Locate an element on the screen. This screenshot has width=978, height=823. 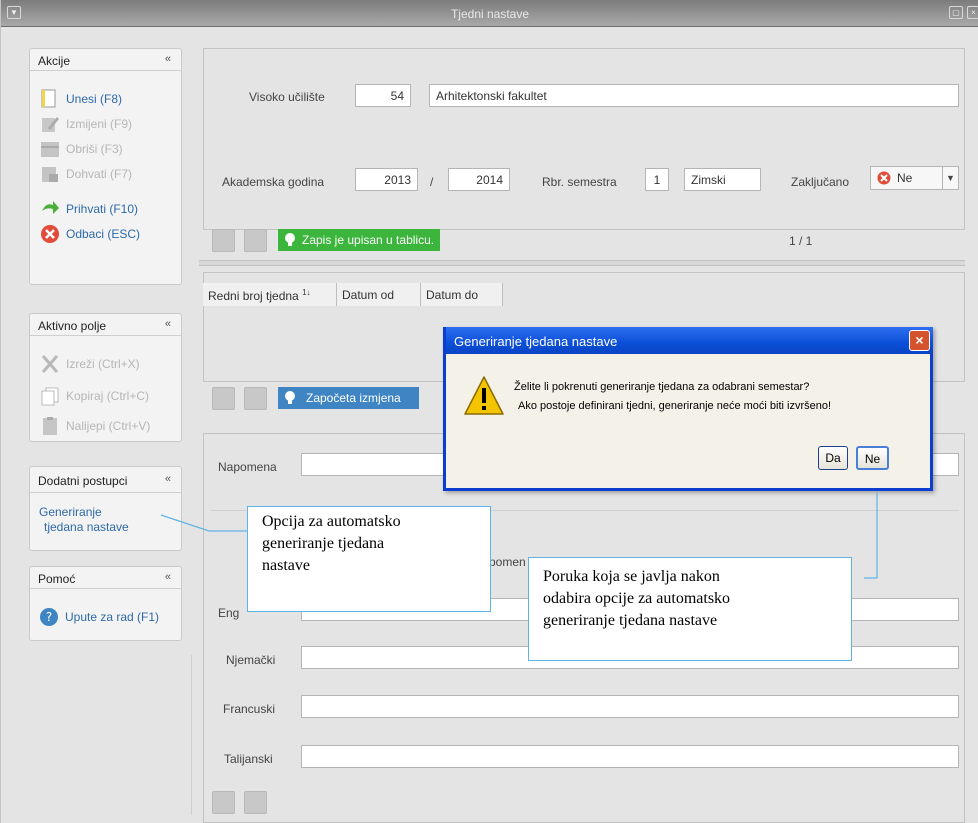
callout-line: nastave is located at coordinates (286, 565).